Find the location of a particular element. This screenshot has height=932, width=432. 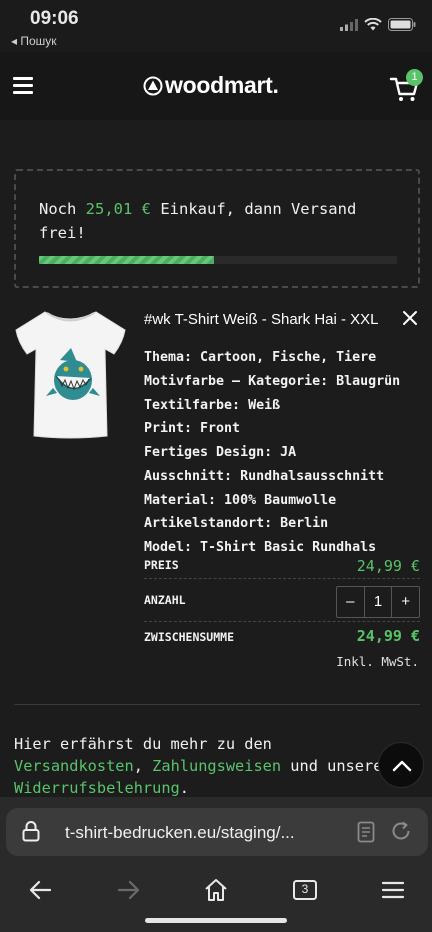

shipping-progress-bar is located at coordinates (218, 260).